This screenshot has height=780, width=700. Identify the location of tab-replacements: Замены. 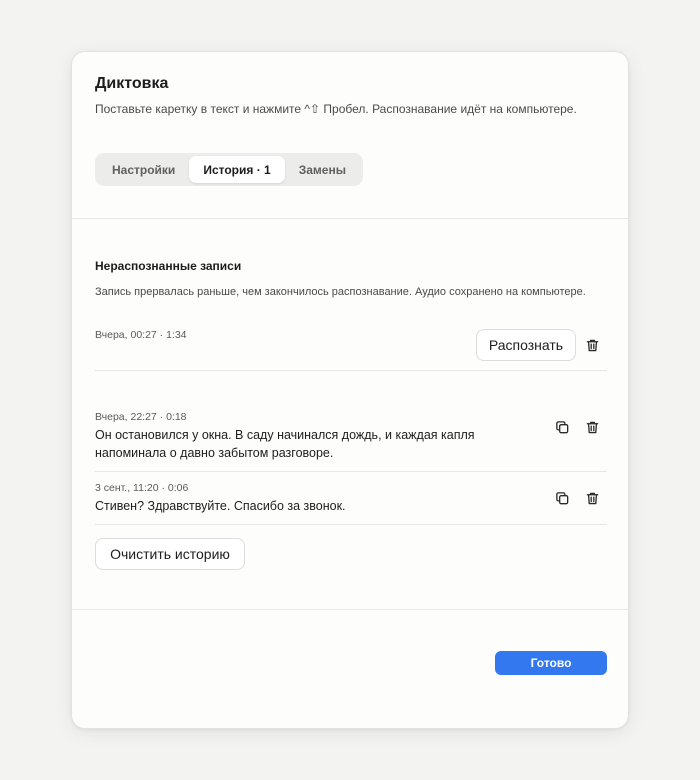
(322, 169).